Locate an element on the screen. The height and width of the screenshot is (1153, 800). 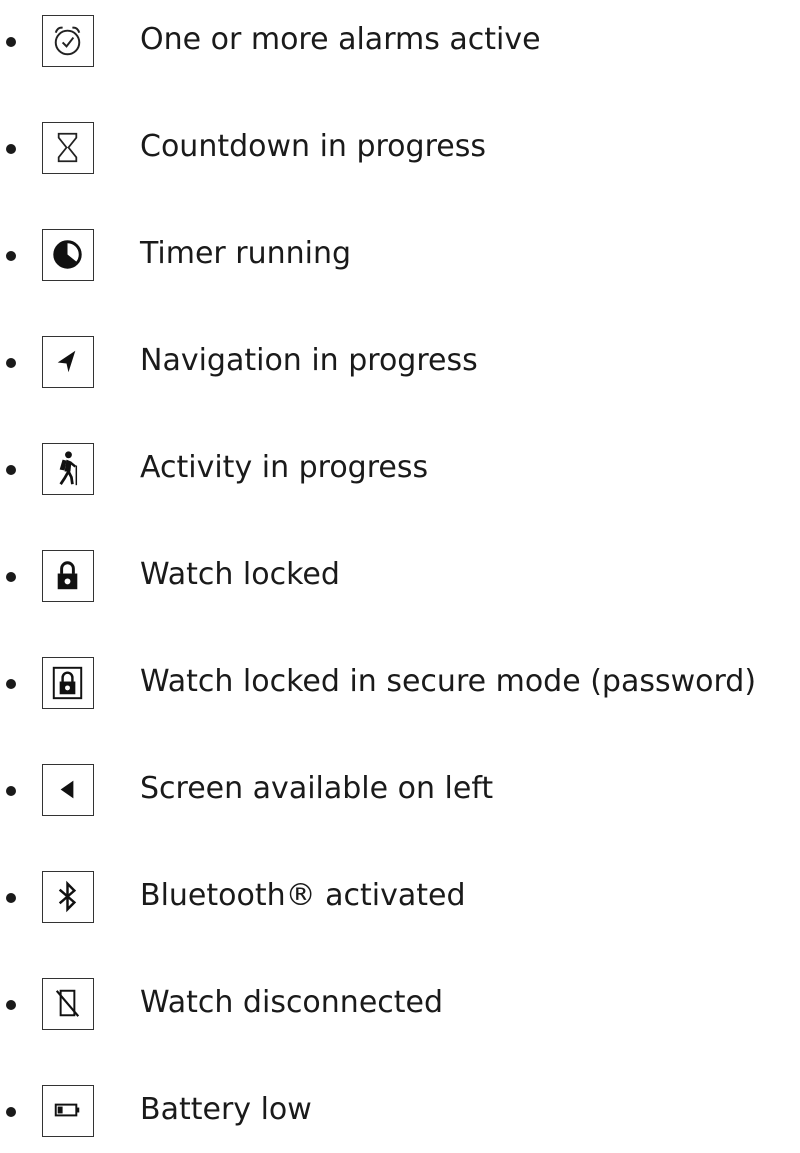
item-label: Timer running is located at coordinates (246, 253).